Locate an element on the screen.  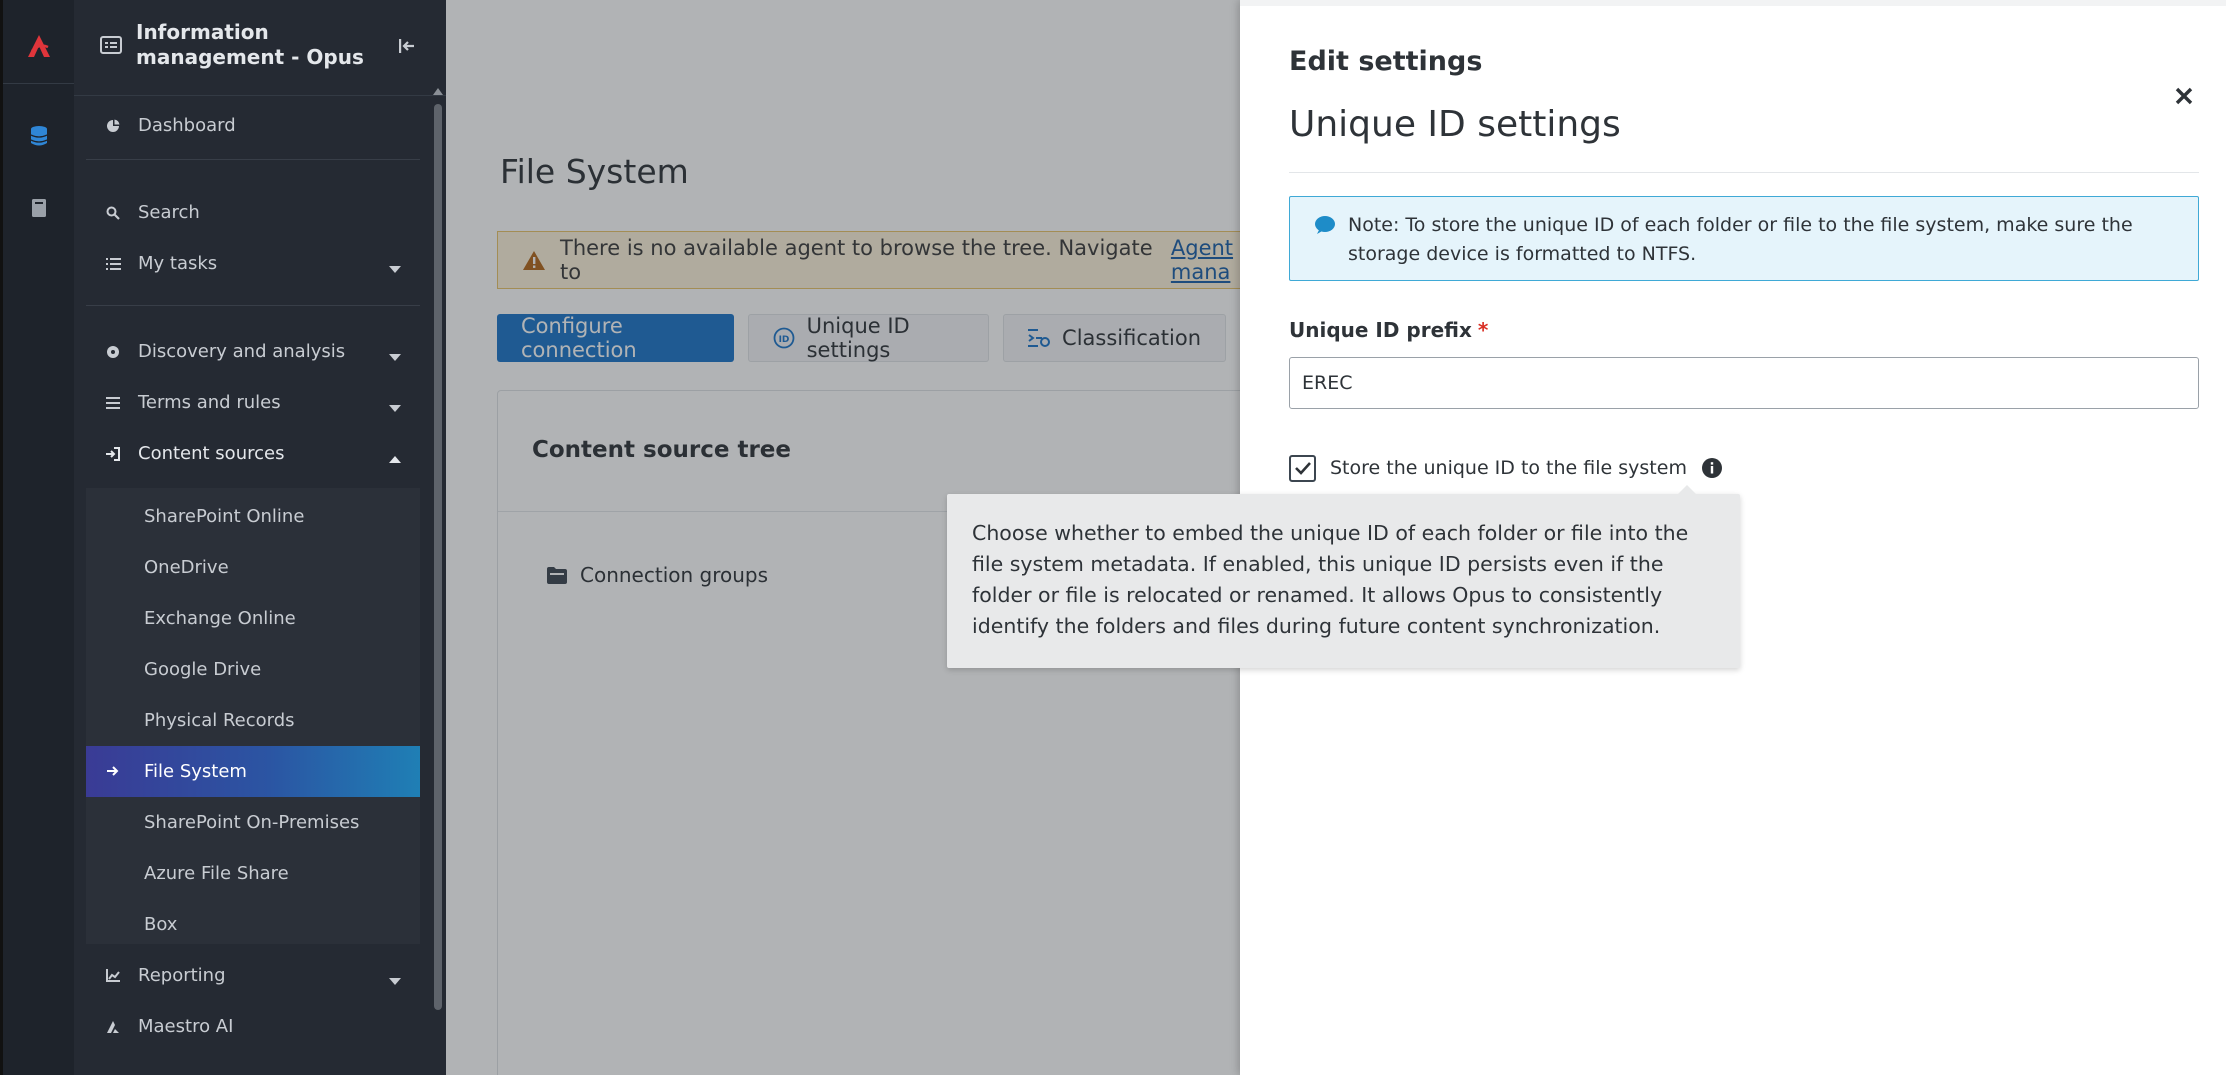
collapse-icon is located at coordinates (406, 46).